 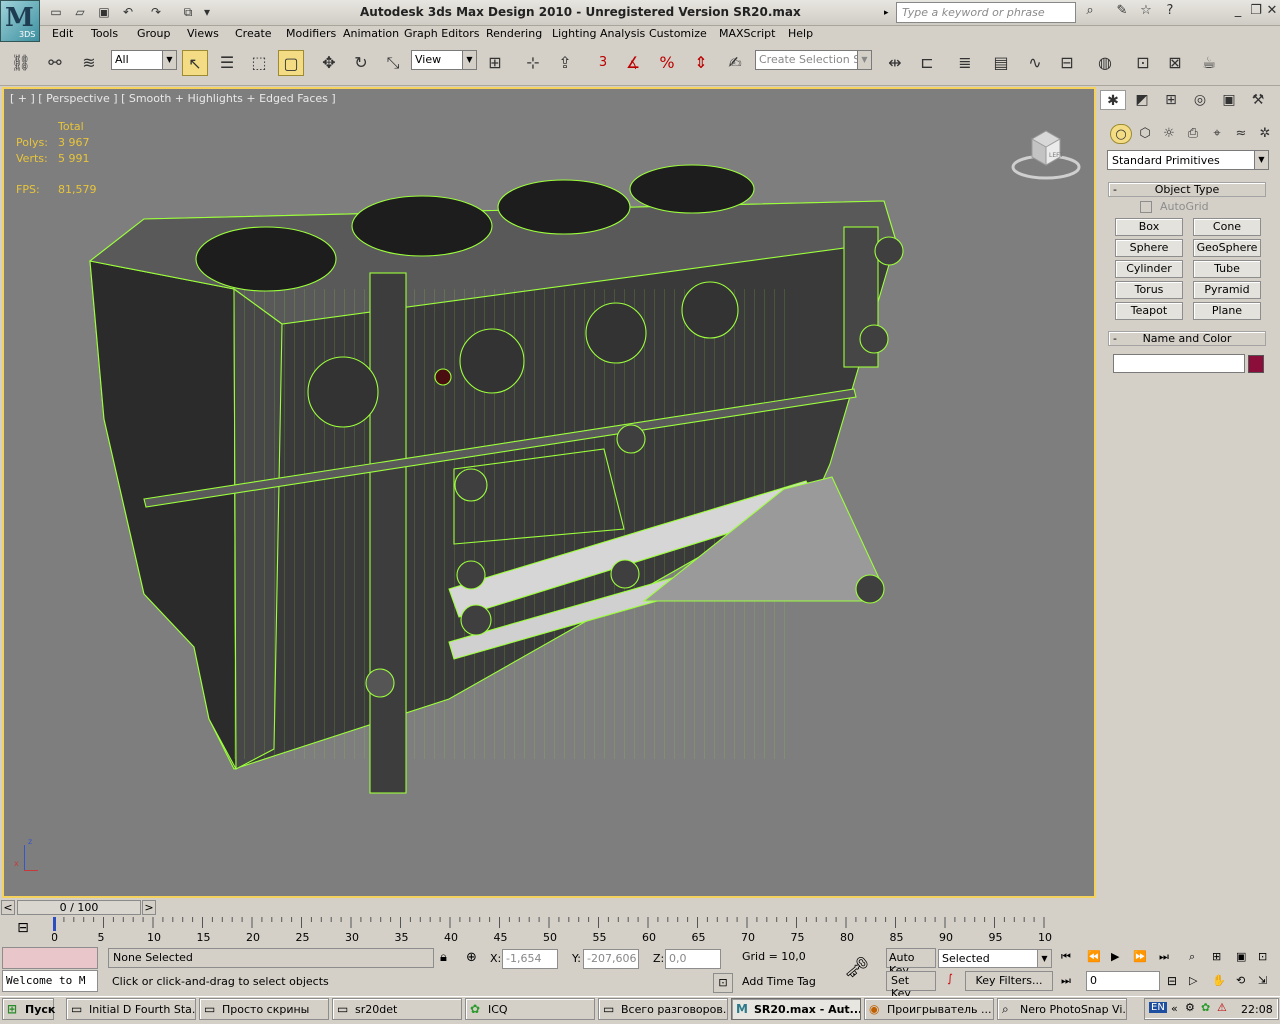 I want to click on favorites-star-icon: ☆, so click(x=1146, y=12).